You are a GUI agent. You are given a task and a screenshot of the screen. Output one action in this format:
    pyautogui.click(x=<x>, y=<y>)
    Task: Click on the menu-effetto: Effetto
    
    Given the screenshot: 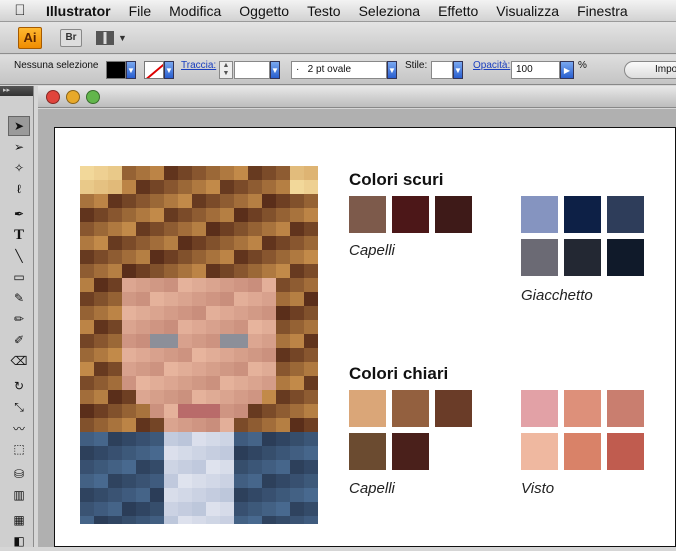 What is the action you would take?
    pyautogui.click(x=458, y=11)
    